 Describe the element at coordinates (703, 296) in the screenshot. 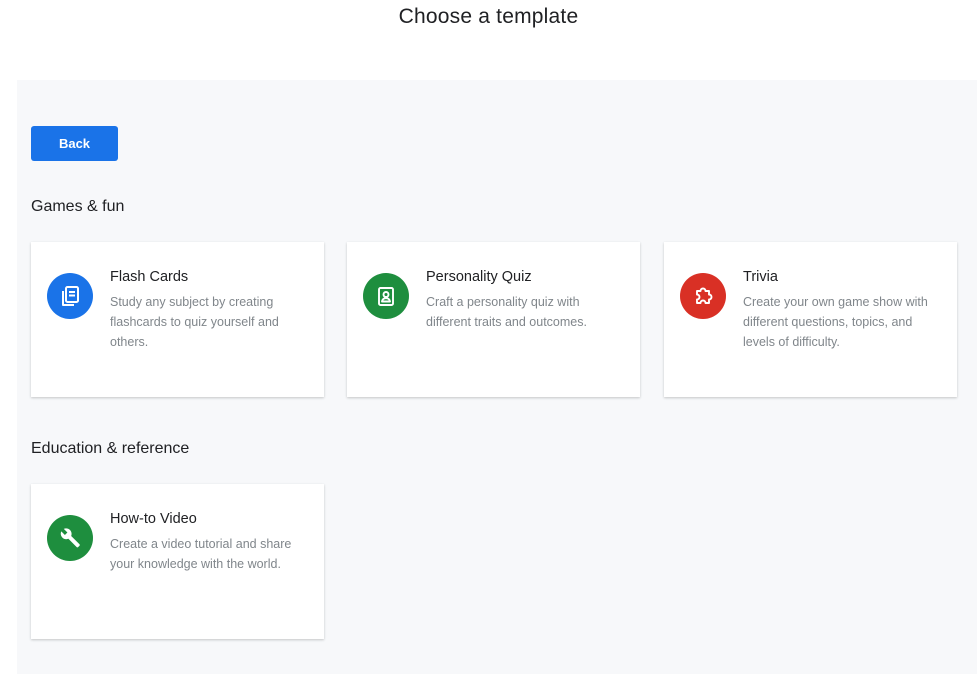

I see `puzzle-icon` at that location.